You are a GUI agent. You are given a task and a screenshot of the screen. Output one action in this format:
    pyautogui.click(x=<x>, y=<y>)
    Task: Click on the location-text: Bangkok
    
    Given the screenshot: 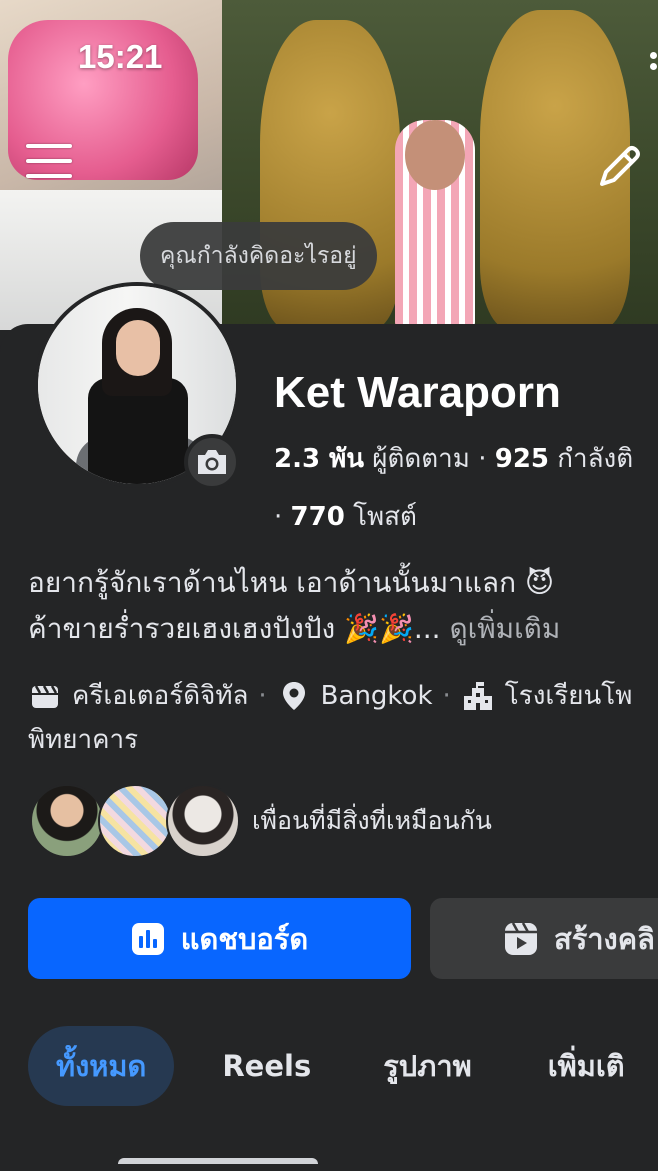 What is the action you would take?
    pyautogui.click(x=377, y=696)
    